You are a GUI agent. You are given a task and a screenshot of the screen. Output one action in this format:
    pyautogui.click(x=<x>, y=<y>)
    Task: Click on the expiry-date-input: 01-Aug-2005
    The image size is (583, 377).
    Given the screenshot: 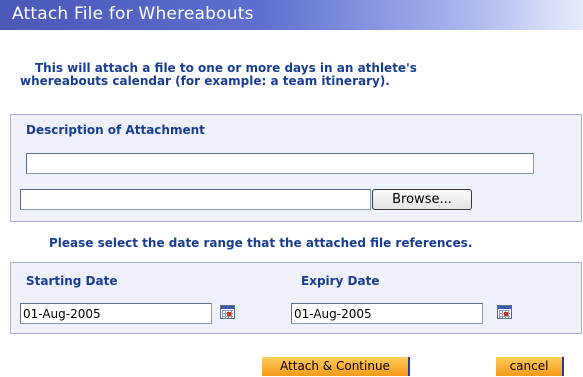 What is the action you would take?
    pyautogui.click(x=387, y=313)
    